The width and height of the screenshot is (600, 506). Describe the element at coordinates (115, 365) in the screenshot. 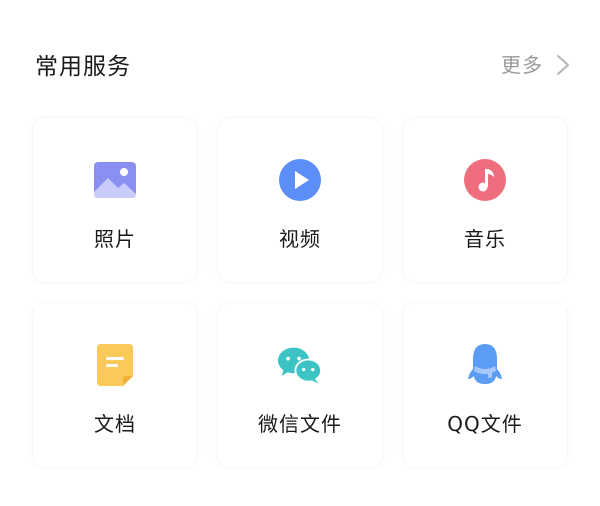

I see `document-icon` at that location.